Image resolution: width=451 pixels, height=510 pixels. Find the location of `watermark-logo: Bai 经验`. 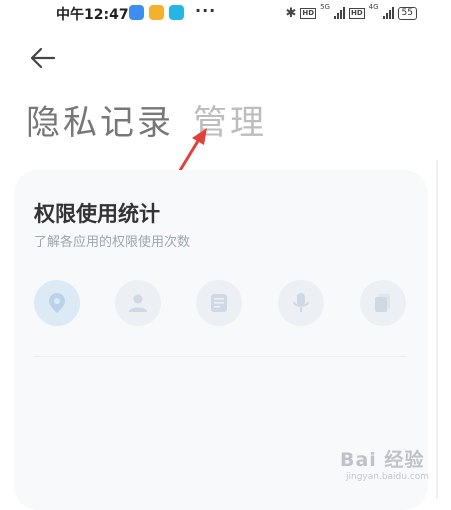

watermark-logo: Bai 经验 is located at coordinates (382, 460).